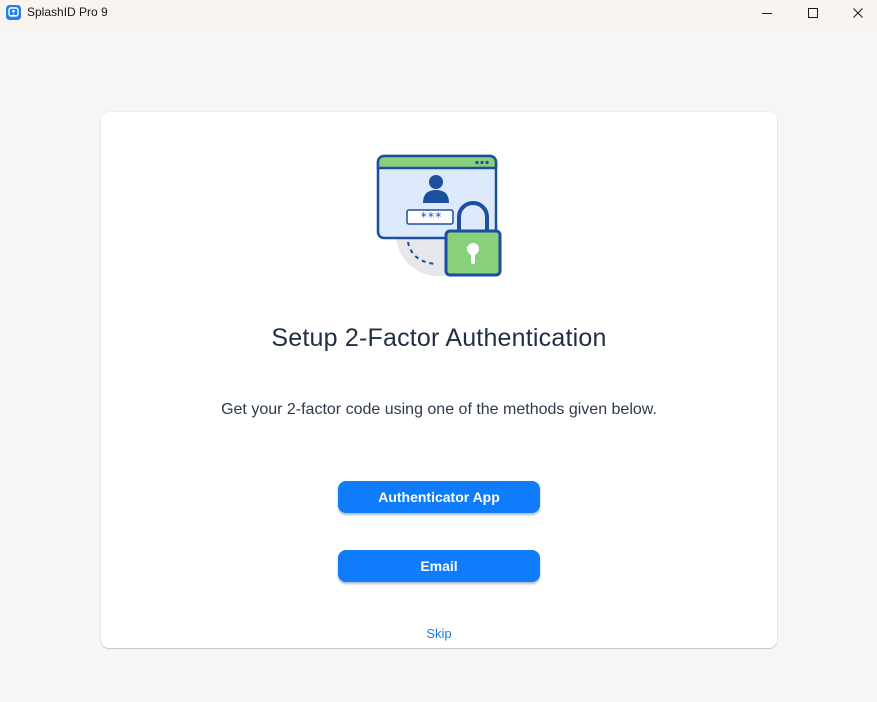 This screenshot has height=702, width=877. I want to click on minimize-icon, so click(767, 13).